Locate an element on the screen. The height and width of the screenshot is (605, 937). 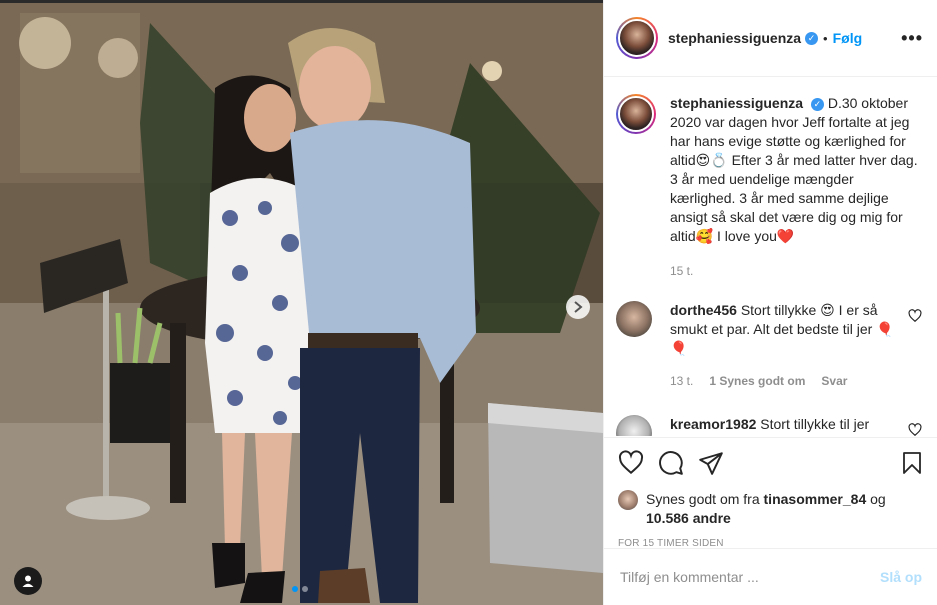
liker-username: tinasommer_84 is located at coordinates (815, 499).